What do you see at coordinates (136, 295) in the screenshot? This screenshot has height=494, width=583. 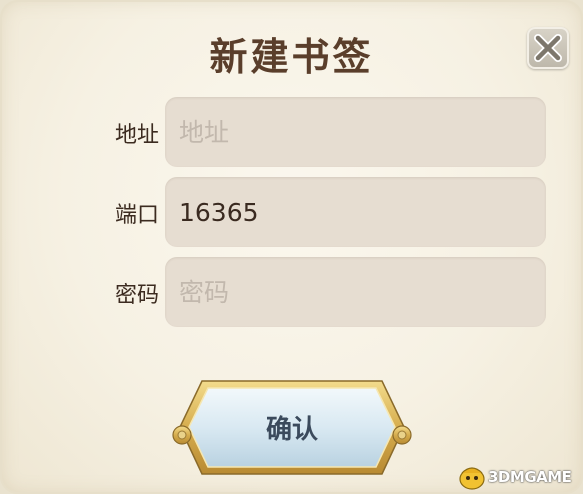 I see `password-label: 密码` at bounding box center [136, 295].